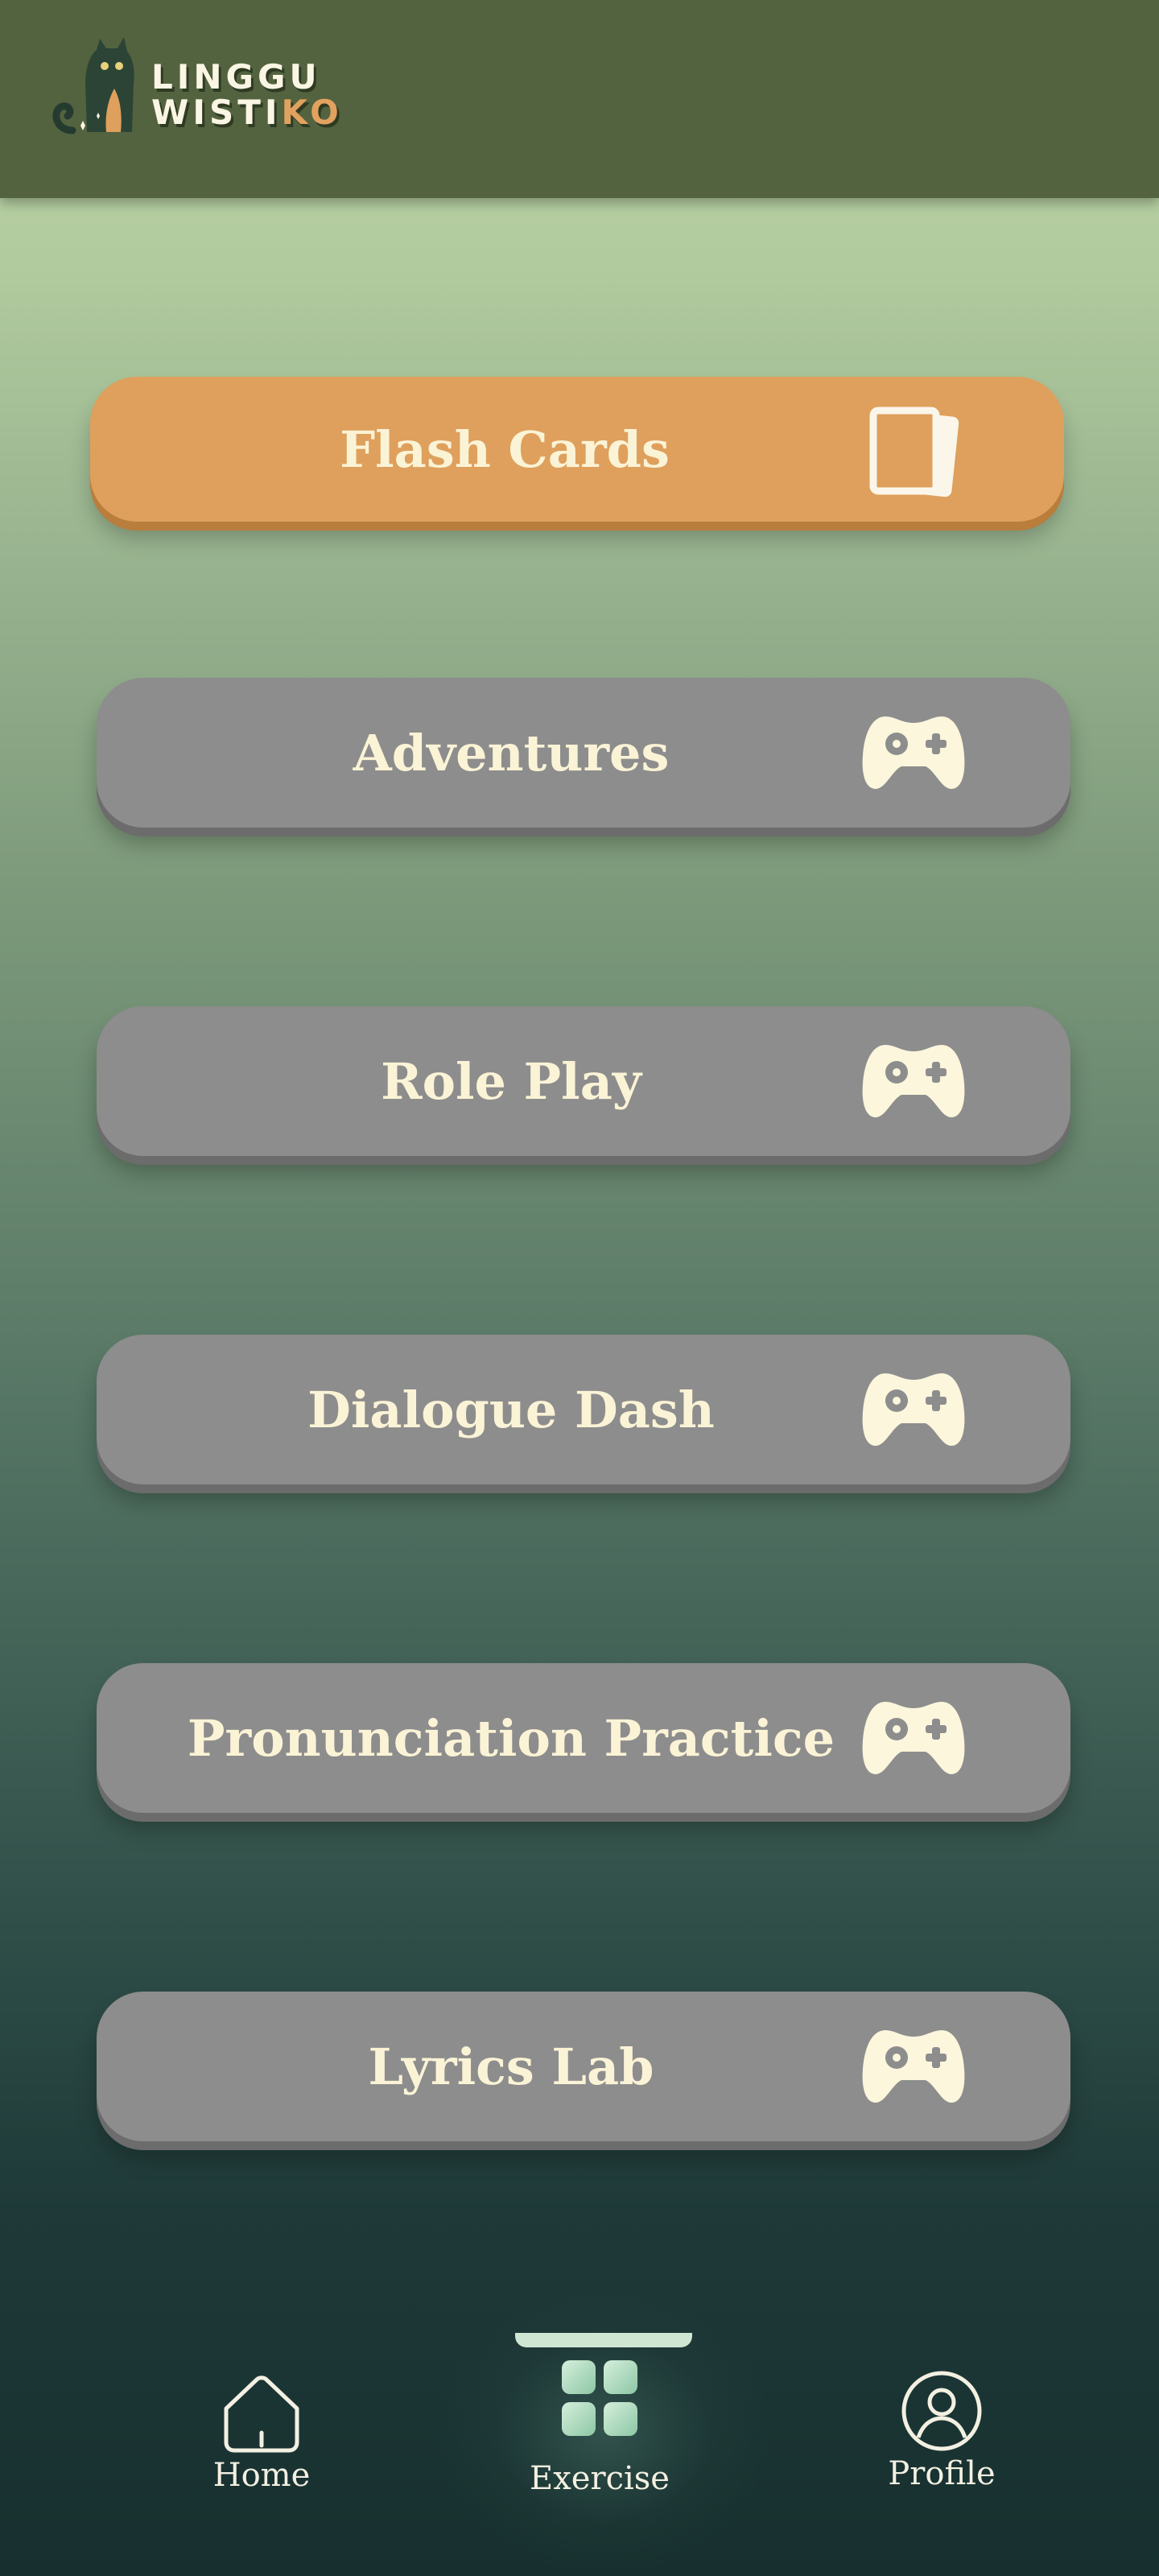 The width and height of the screenshot is (1159, 2576). I want to click on adventures-button: Adventures, so click(583, 753).